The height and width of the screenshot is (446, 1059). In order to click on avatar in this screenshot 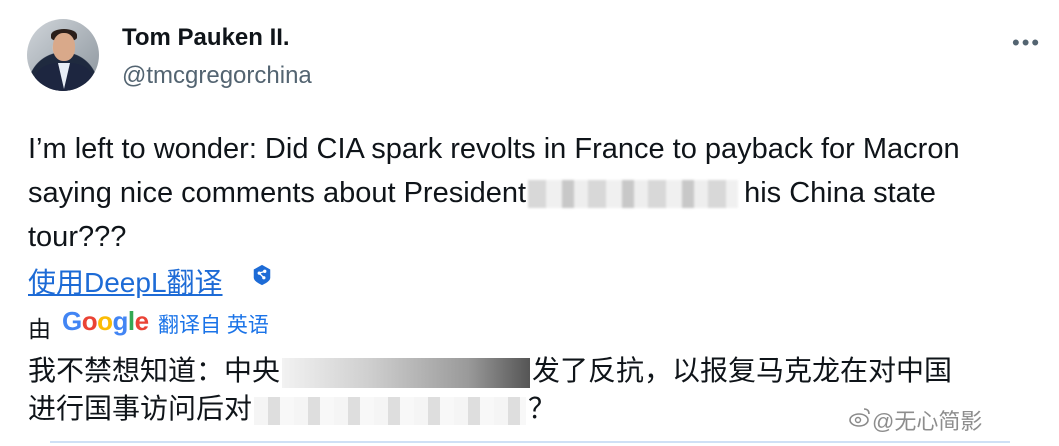, I will do `click(63, 55)`.